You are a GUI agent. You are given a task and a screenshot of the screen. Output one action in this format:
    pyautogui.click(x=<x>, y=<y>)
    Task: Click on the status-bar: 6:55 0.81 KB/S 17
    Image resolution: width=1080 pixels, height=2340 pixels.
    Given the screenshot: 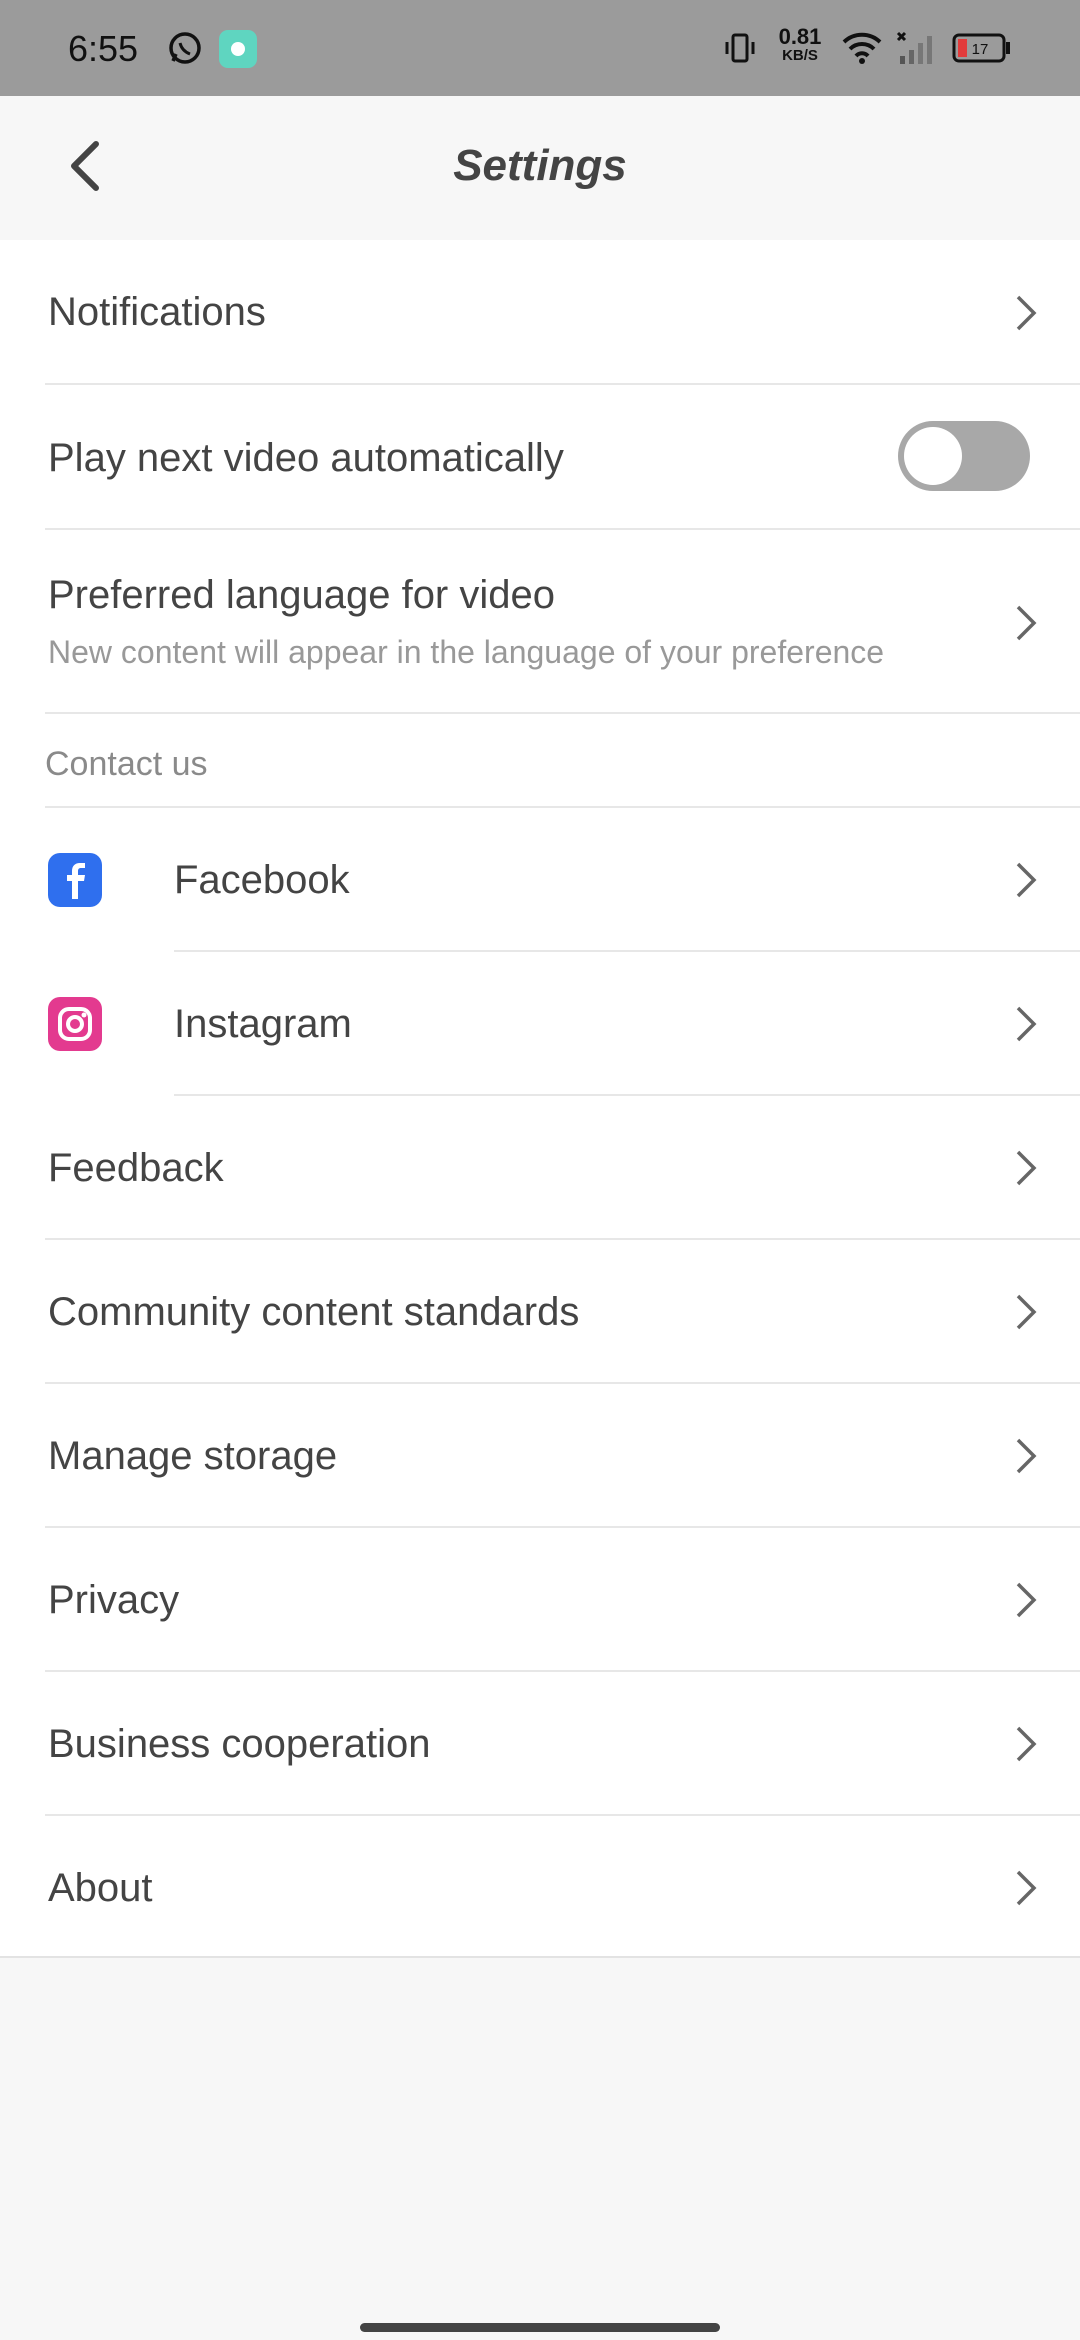 What is the action you would take?
    pyautogui.click(x=540, y=48)
    